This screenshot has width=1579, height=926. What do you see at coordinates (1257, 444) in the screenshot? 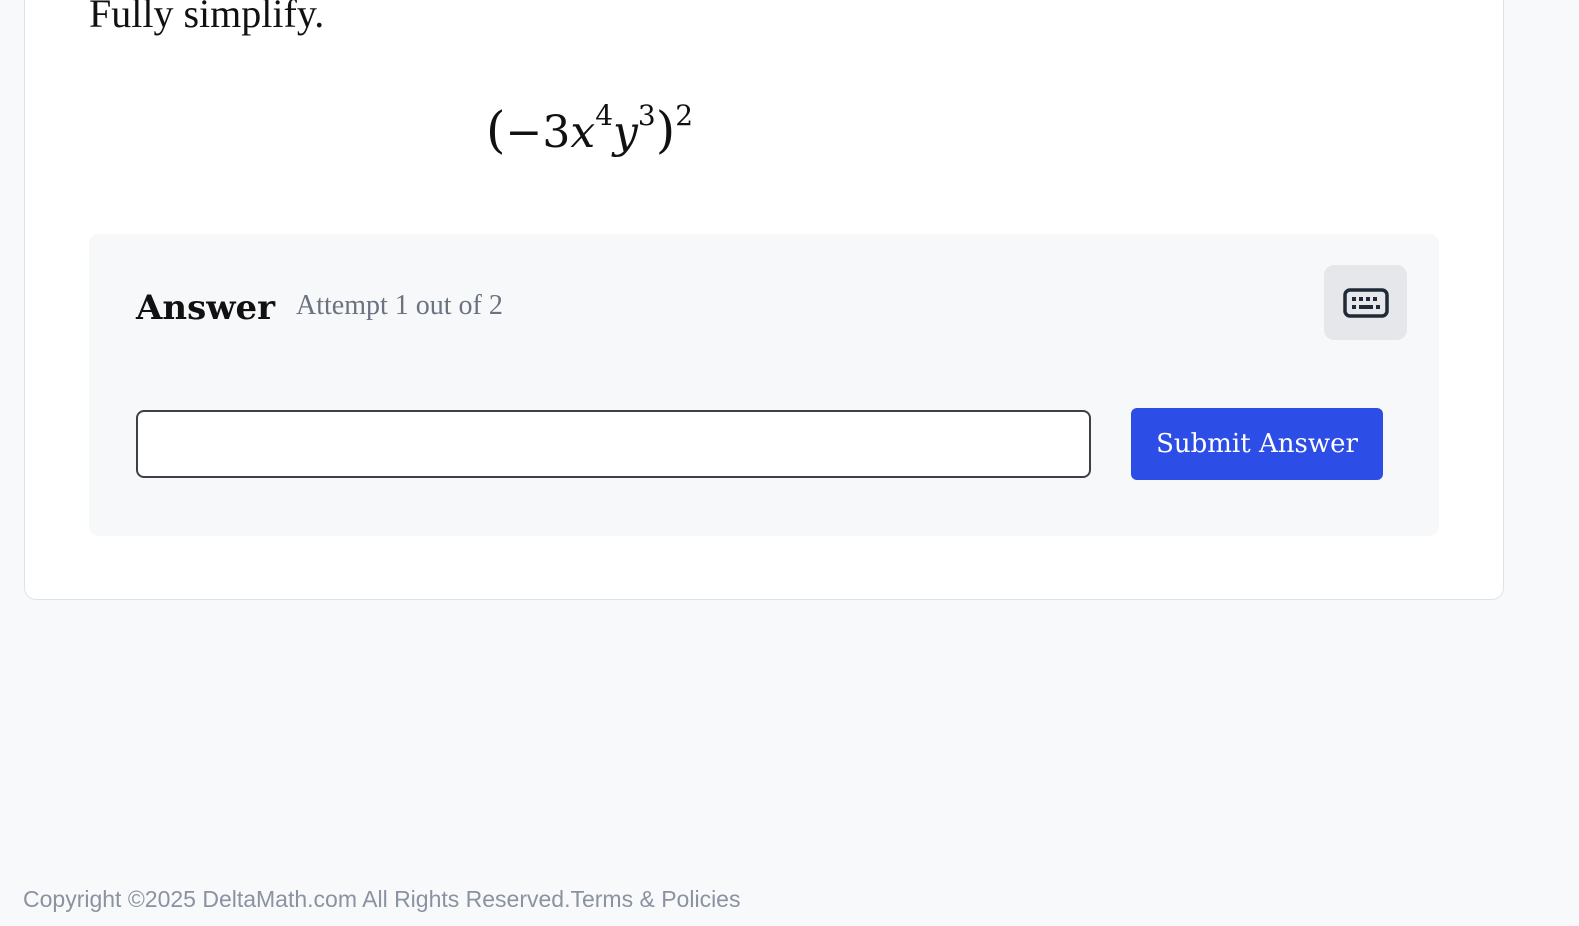
I see `submit-answer-button: Submit Answer` at bounding box center [1257, 444].